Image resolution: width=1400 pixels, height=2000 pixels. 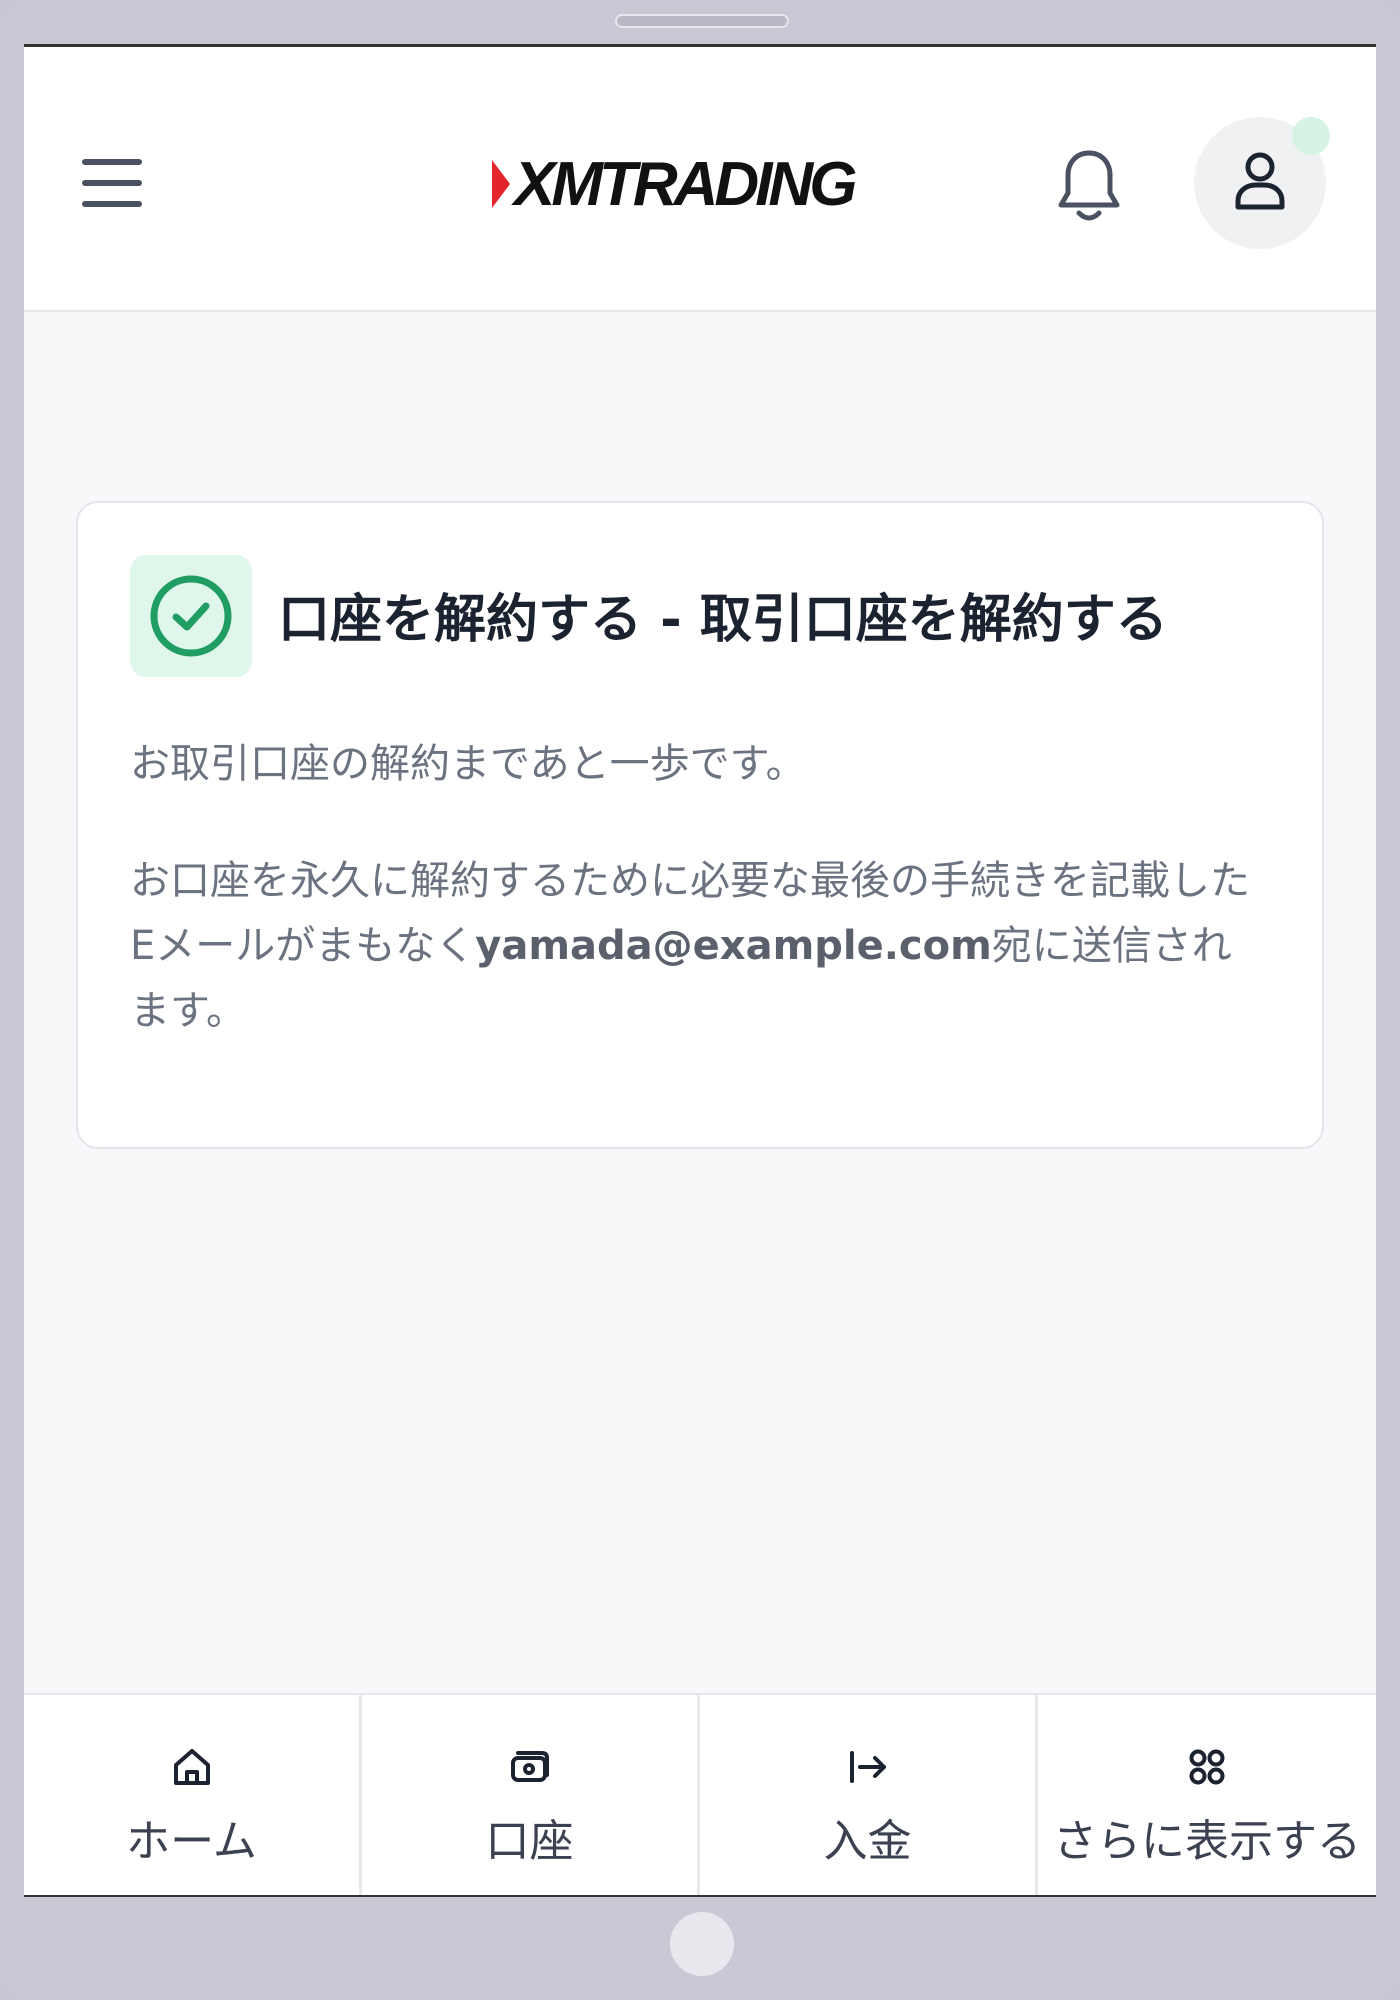 I want to click on nav-item-accounts: 口座, so click(x=531, y=1795).